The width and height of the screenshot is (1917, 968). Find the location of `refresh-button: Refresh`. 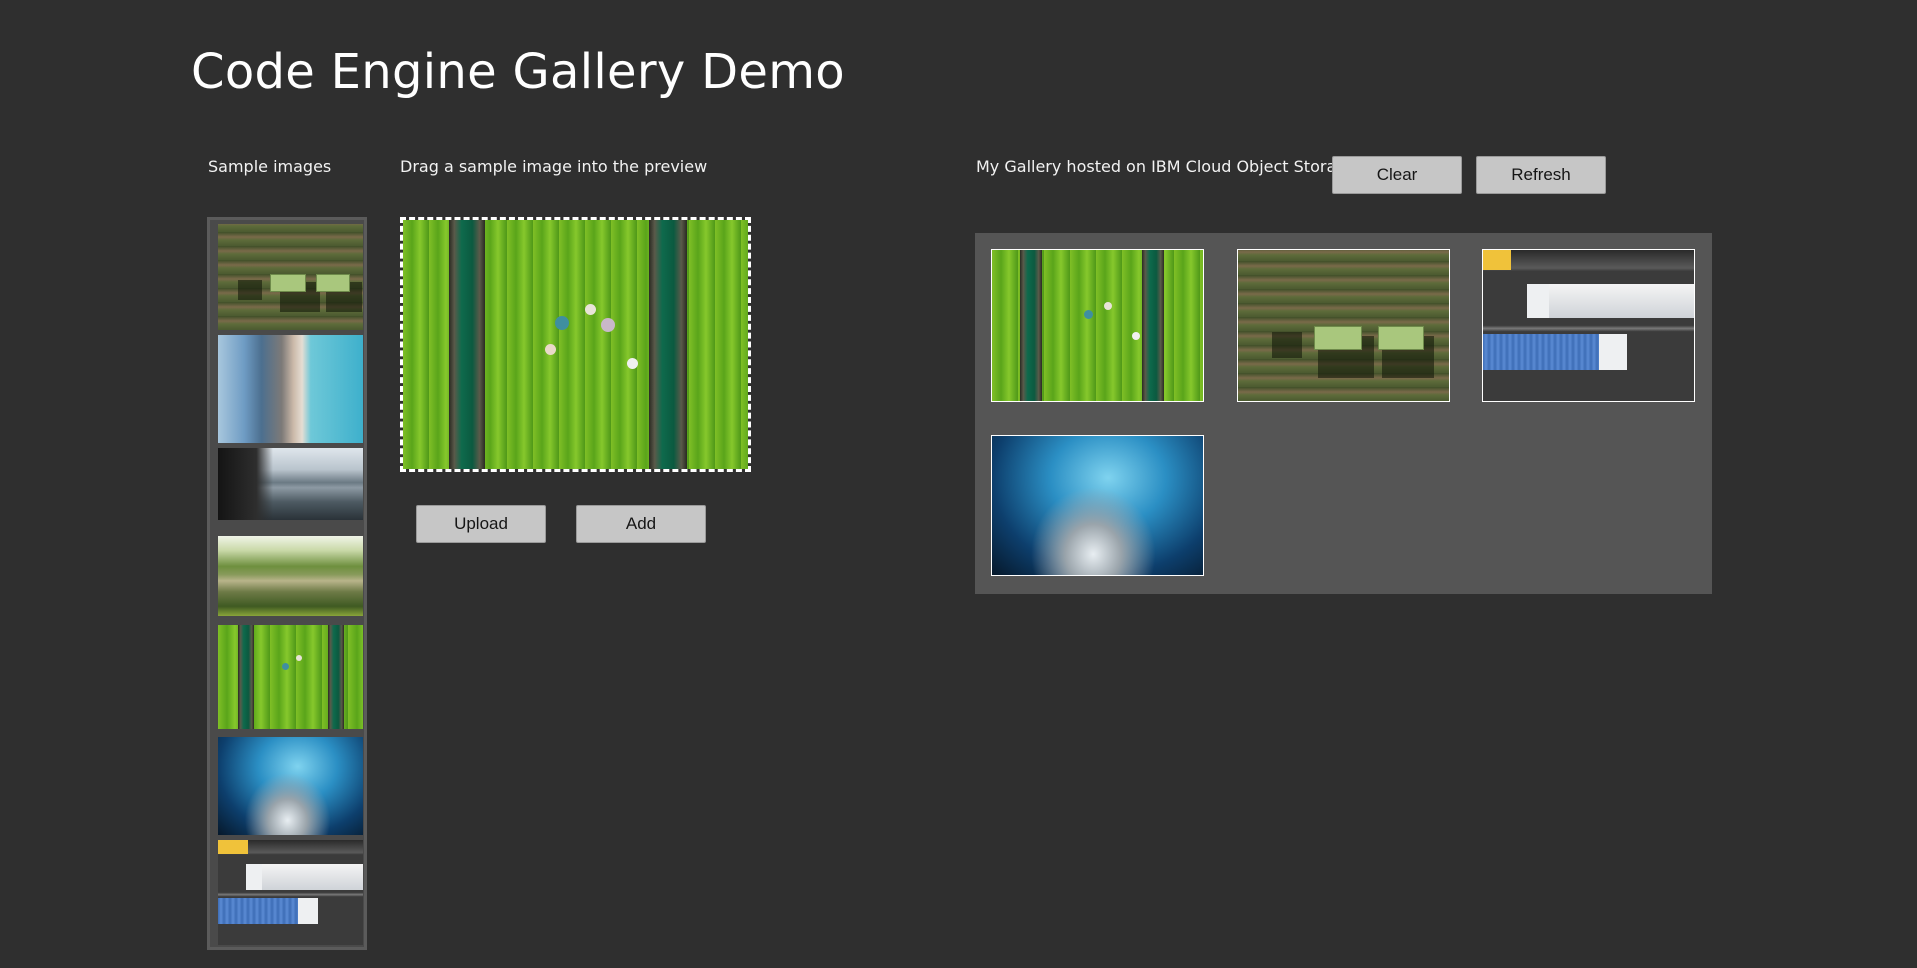

refresh-button: Refresh is located at coordinates (1541, 175).